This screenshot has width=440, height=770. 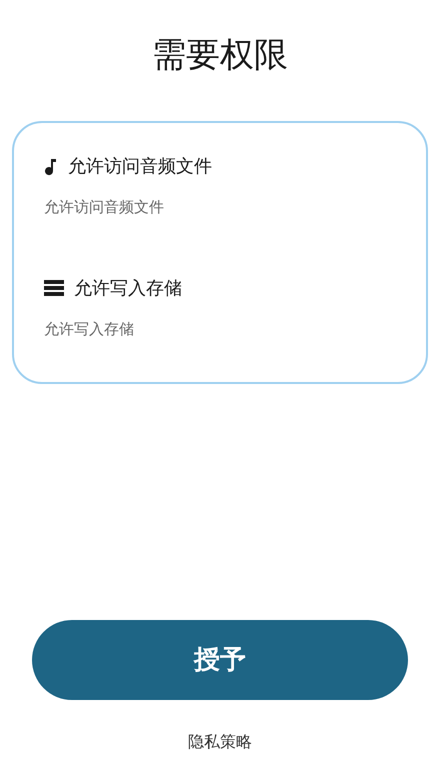 What do you see at coordinates (220, 742) in the screenshot?
I see `privacy-policy-link: 隐私策略` at bounding box center [220, 742].